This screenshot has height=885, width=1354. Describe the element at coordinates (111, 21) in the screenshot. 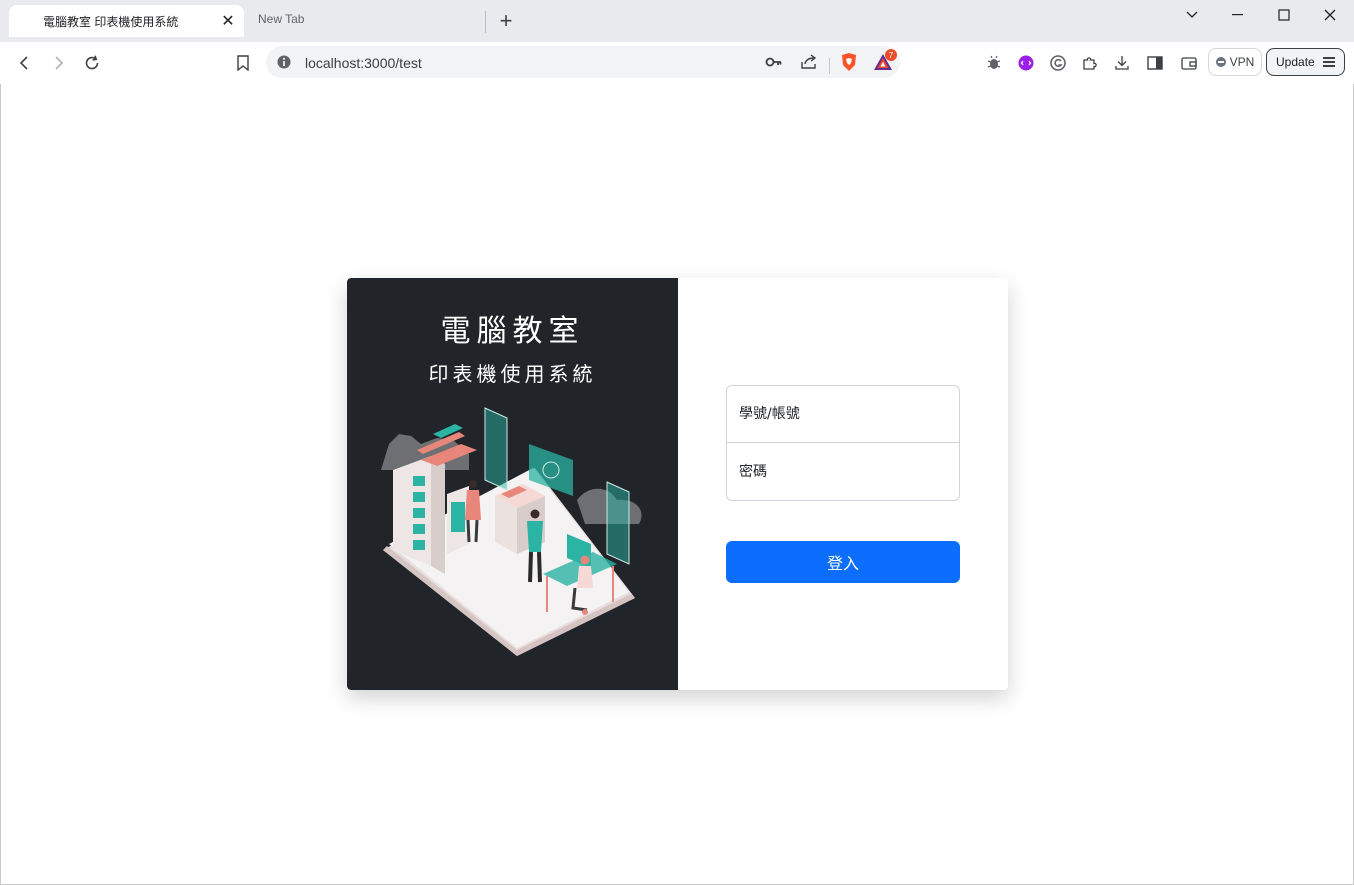

I see `tab-title: 電腦教室 印表機使用系統` at that location.